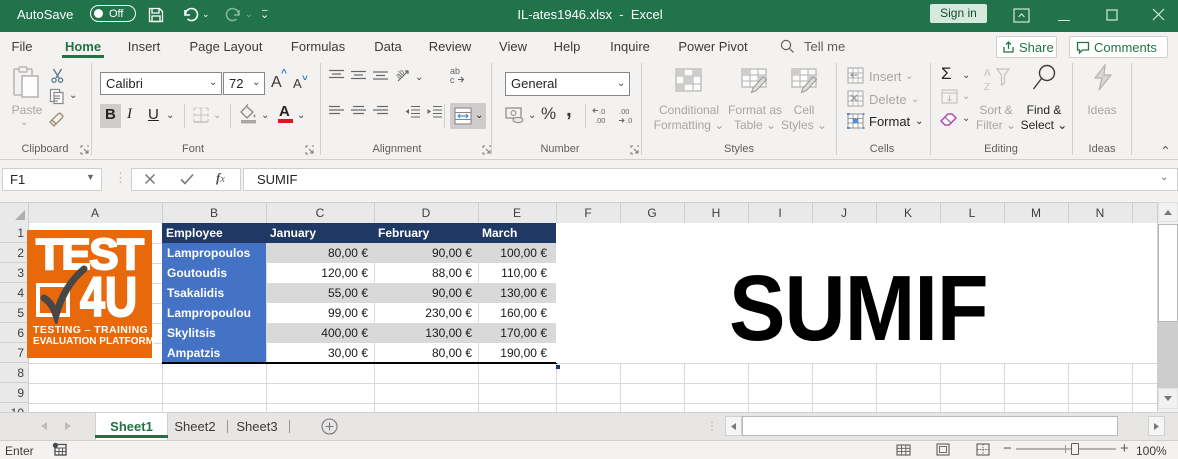  I want to click on svg-text: c, so click(452, 79).